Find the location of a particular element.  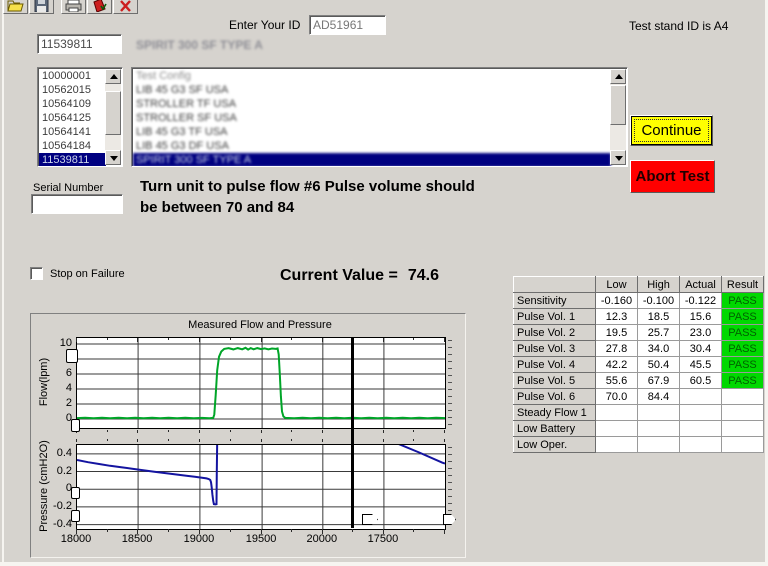

list-item-selected: 11539811 is located at coordinates (72, 159).